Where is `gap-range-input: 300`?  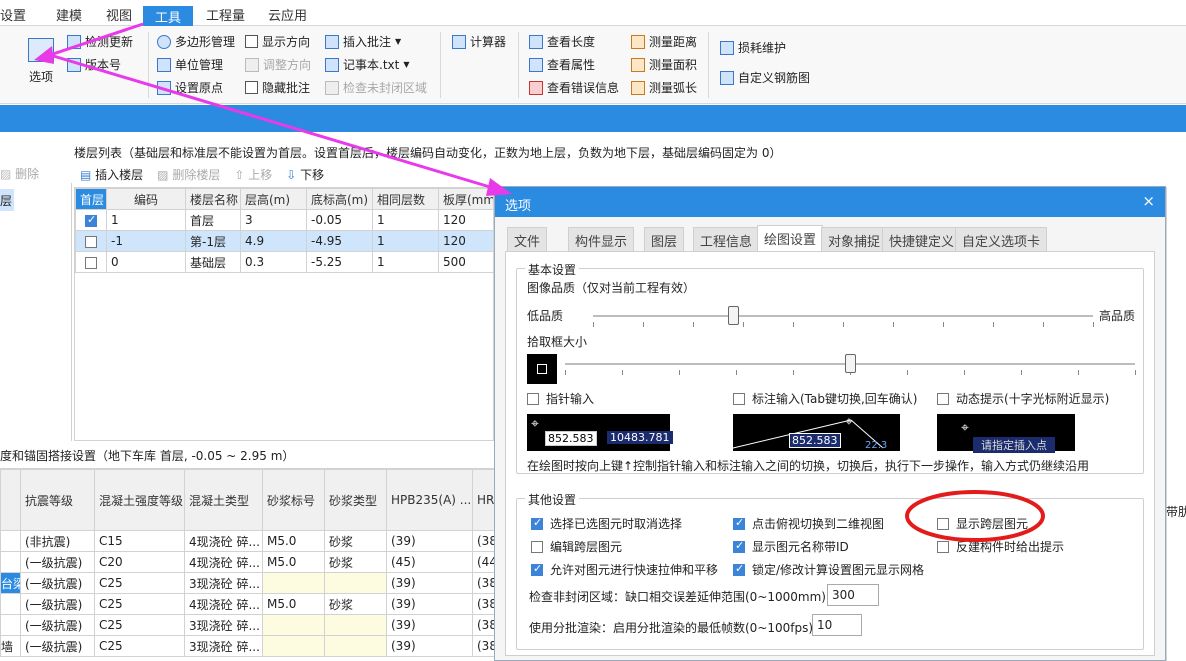
gap-range-input: 300 is located at coordinates (853, 595).